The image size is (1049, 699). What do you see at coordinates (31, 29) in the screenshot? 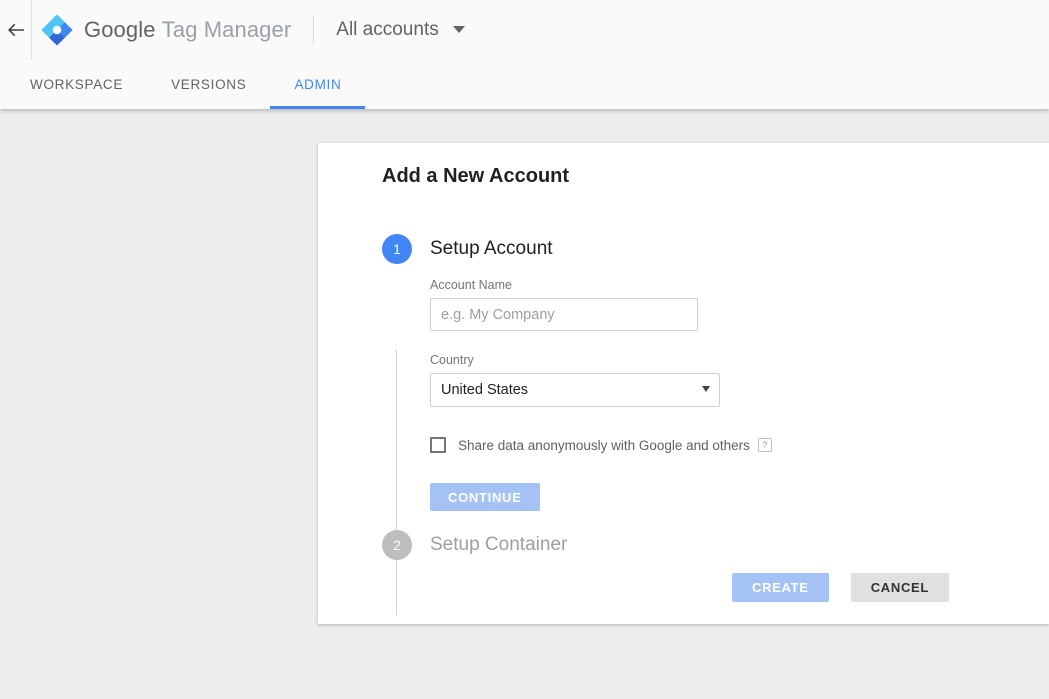
I see `header-divider` at bounding box center [31, 29].